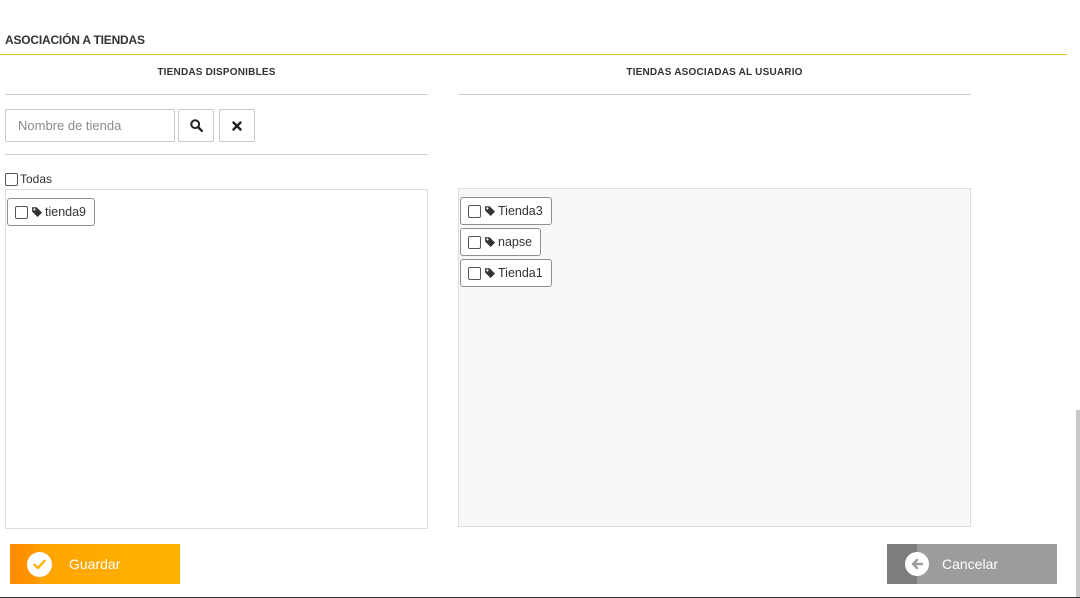  I want to click on section-title: ASOCIACIÓN A TIENDAS, so click(75, 40).